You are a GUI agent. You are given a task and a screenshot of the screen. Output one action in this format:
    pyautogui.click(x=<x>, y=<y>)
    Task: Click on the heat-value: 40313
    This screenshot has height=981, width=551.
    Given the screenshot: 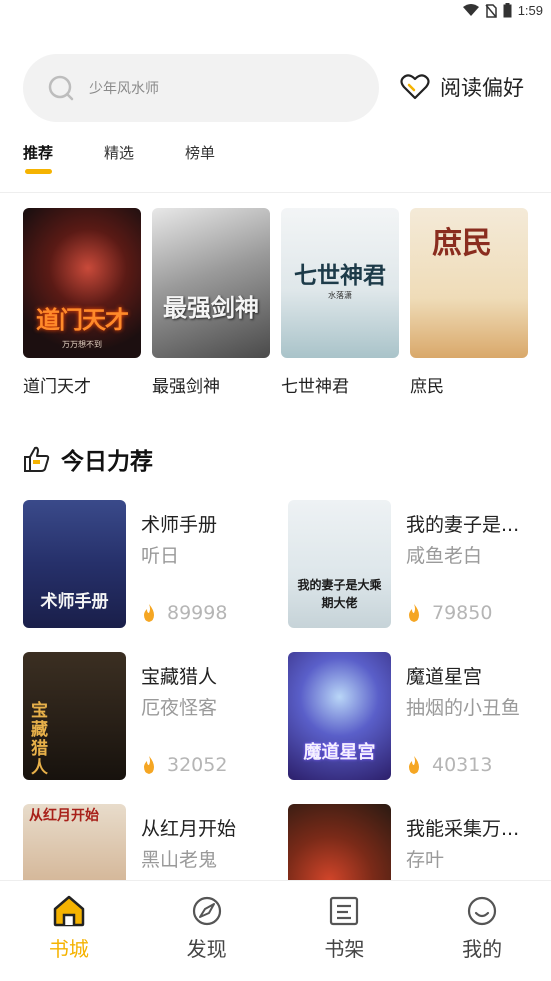 What is the action you would take?
    pyautogui.click(x=462, y=765)
    